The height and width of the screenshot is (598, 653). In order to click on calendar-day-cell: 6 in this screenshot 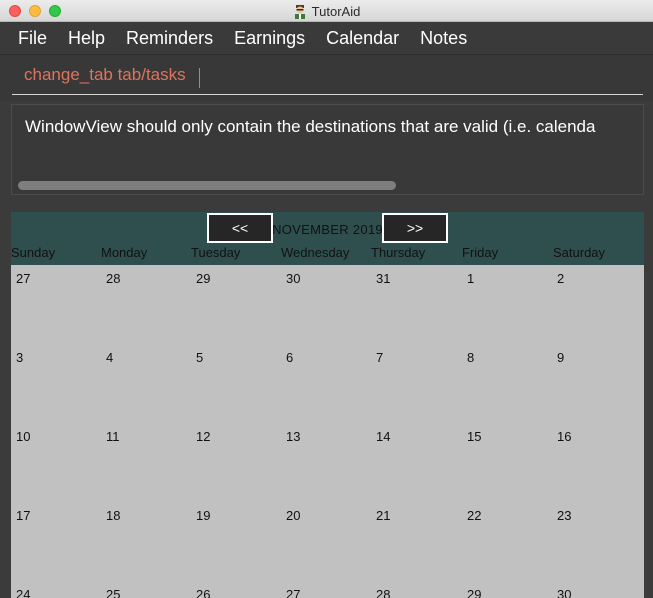, I will do `click(289, 357)`.